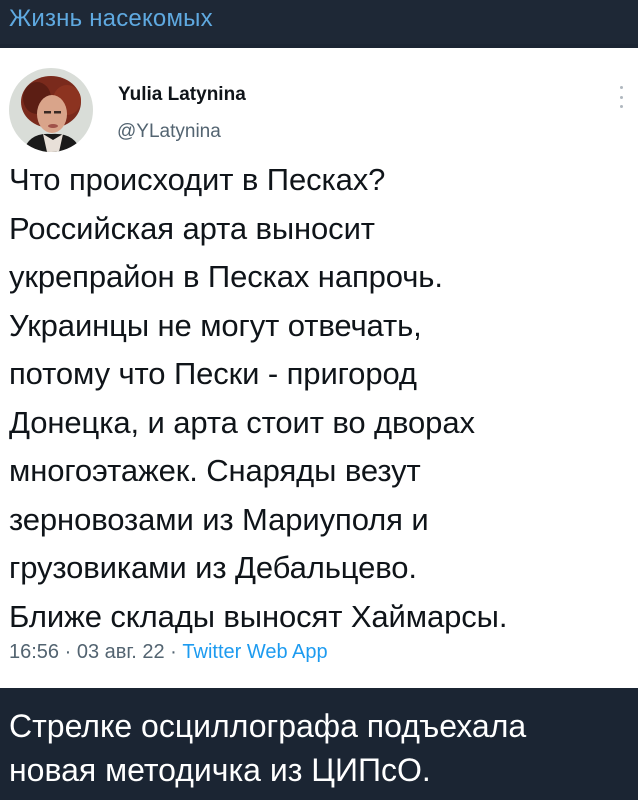 The width and height of the screenshot is (638, 800). Describe the element at coordinates (192, 228) in the screenshot. I see `tweet-text-line: Российская арта выносит` at that location.